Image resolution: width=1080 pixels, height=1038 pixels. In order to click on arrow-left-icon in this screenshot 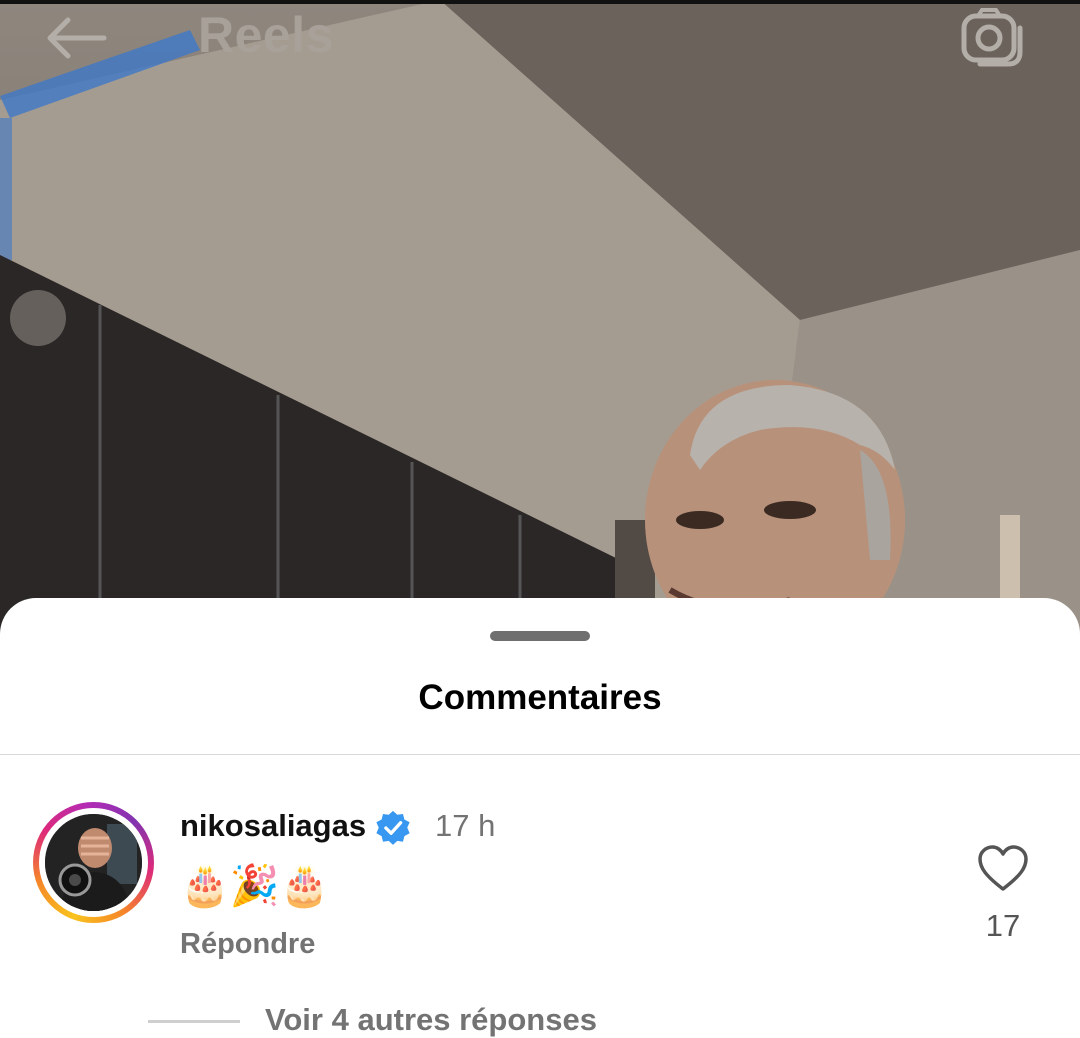, I will do `click(77, 38)`.